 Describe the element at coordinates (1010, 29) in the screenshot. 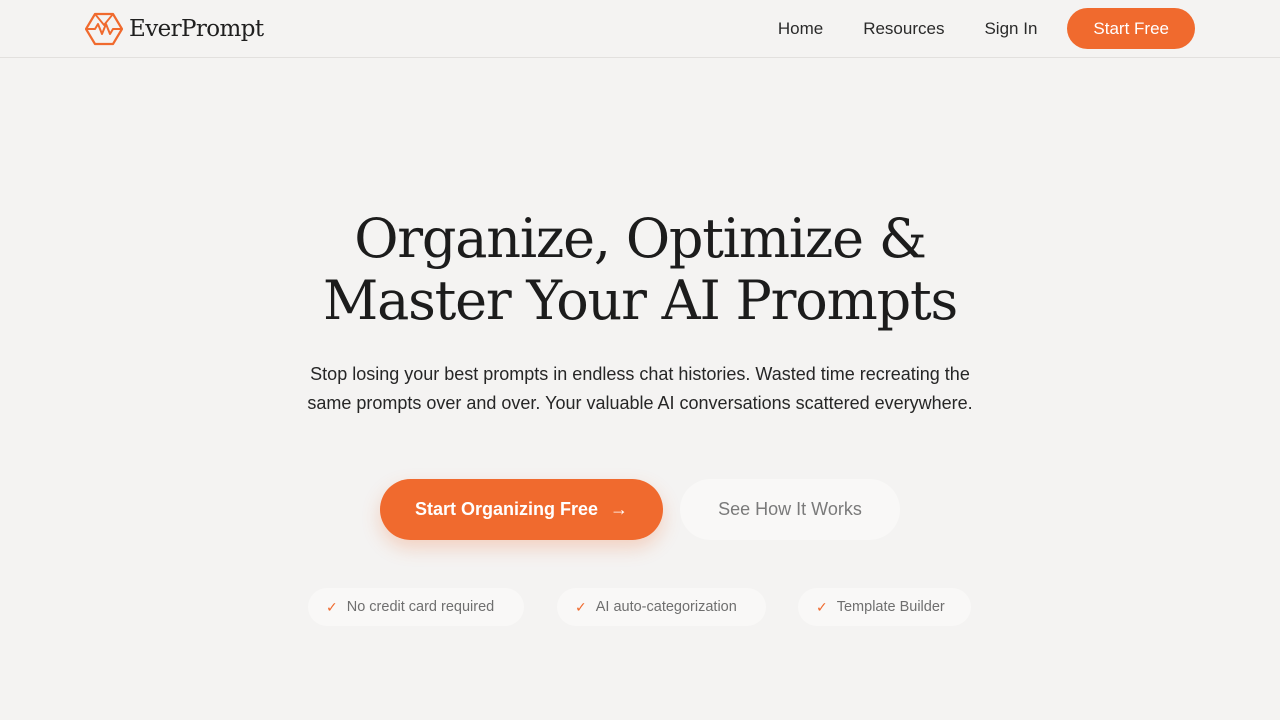

I see `nav-link-sign-in: Sign In` at that location.